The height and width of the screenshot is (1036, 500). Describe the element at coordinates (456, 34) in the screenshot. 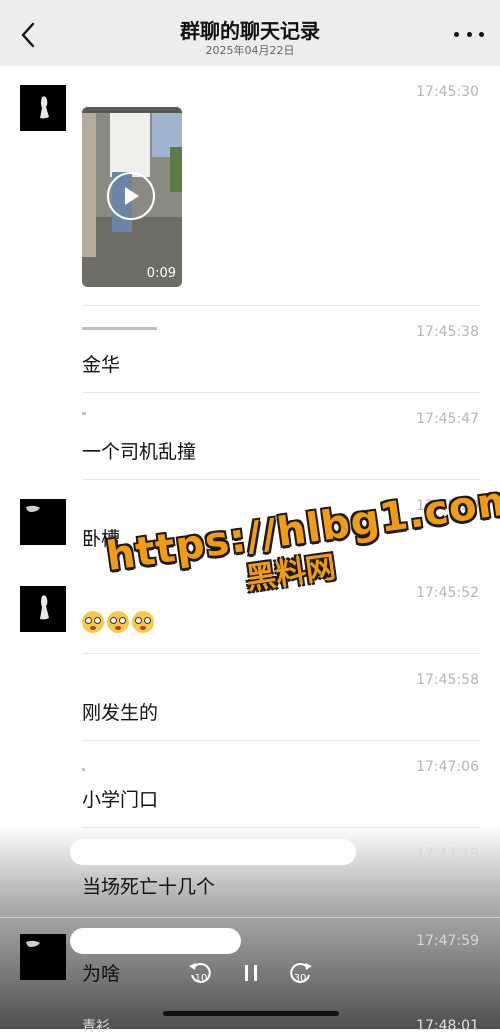

I see `more-dots-icon` at that location.